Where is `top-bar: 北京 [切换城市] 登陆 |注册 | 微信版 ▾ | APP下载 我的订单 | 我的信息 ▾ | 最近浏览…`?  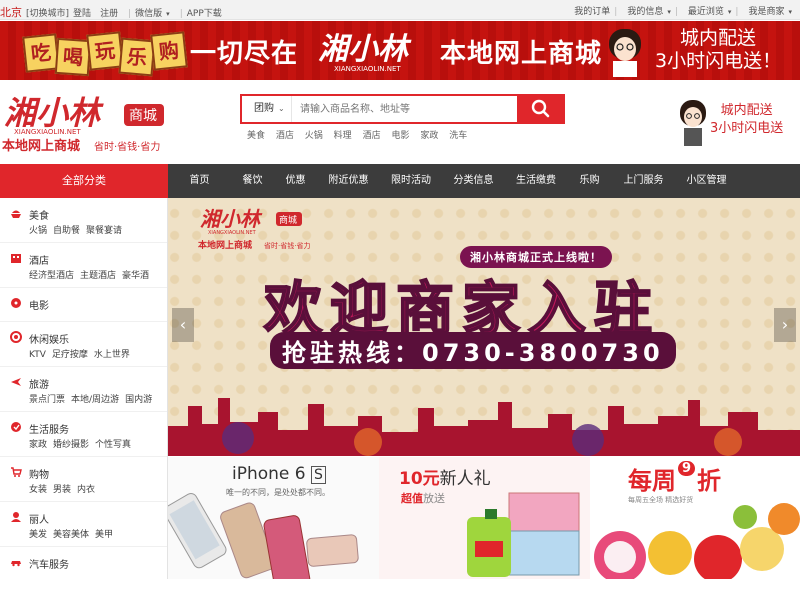
top-bar: 北京 [切换城市] 登陆 |注册 | 微信版 ▾ | APP下载 我的订单 | 我的信息 ▾ | 最近浏览… is located at coordinates (400, 10).